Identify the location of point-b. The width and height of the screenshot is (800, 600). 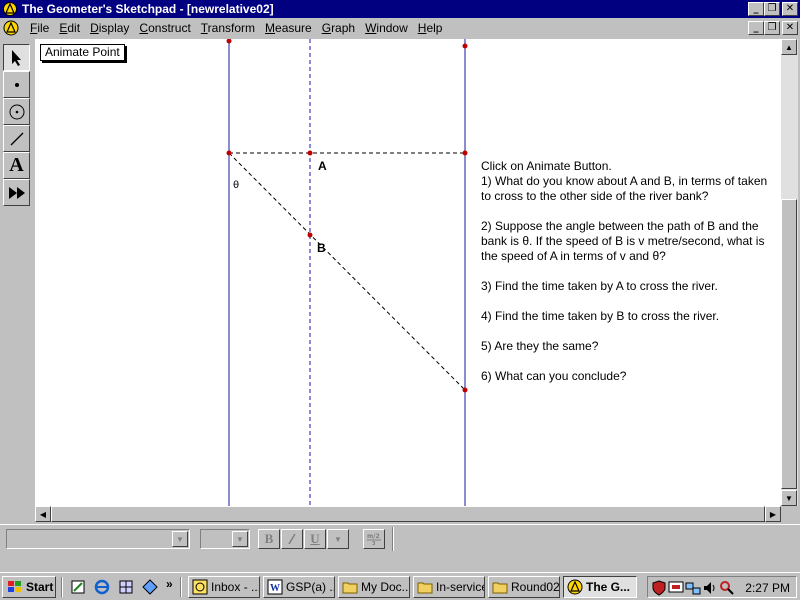
(310, 235).